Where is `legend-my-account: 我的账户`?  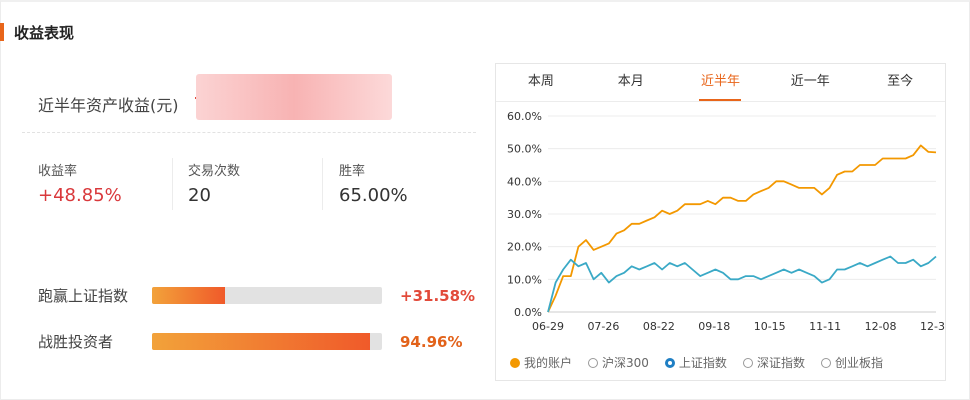
legend-my-account: 我的账户 is located at coordinates (541, 362).